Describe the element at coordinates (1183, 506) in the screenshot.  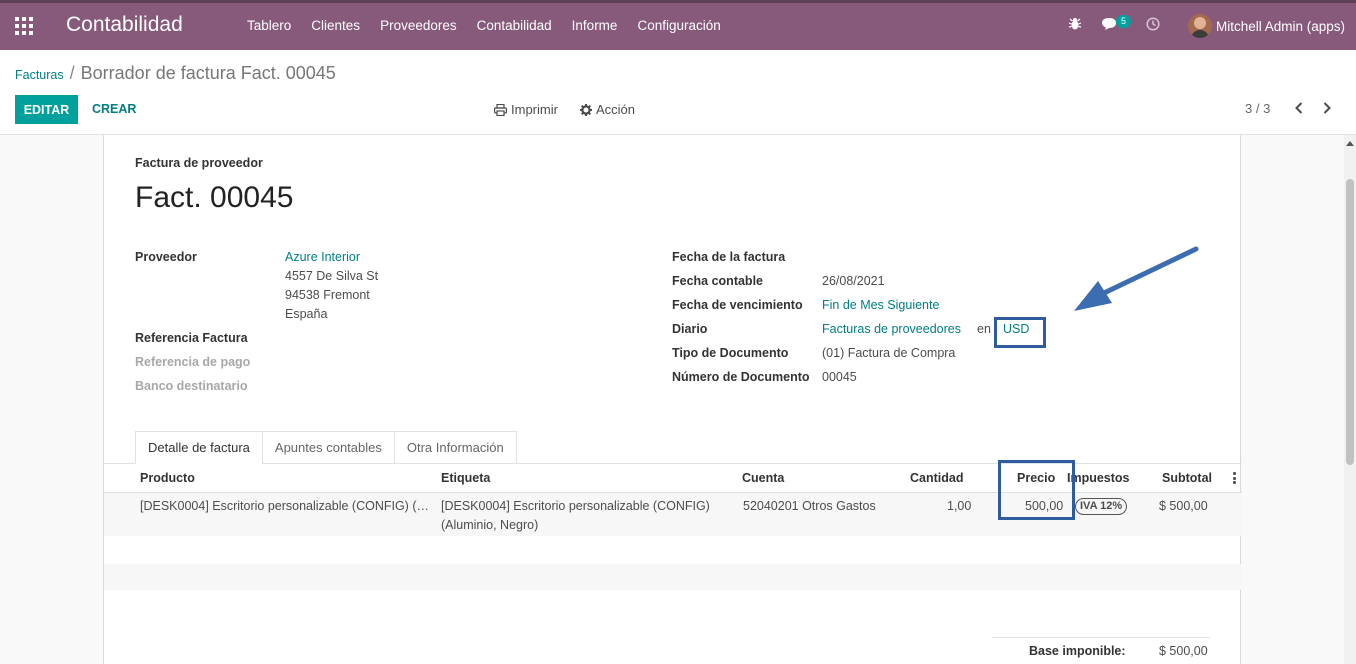
I see `line-subtotal: $ 500,00` at that location.